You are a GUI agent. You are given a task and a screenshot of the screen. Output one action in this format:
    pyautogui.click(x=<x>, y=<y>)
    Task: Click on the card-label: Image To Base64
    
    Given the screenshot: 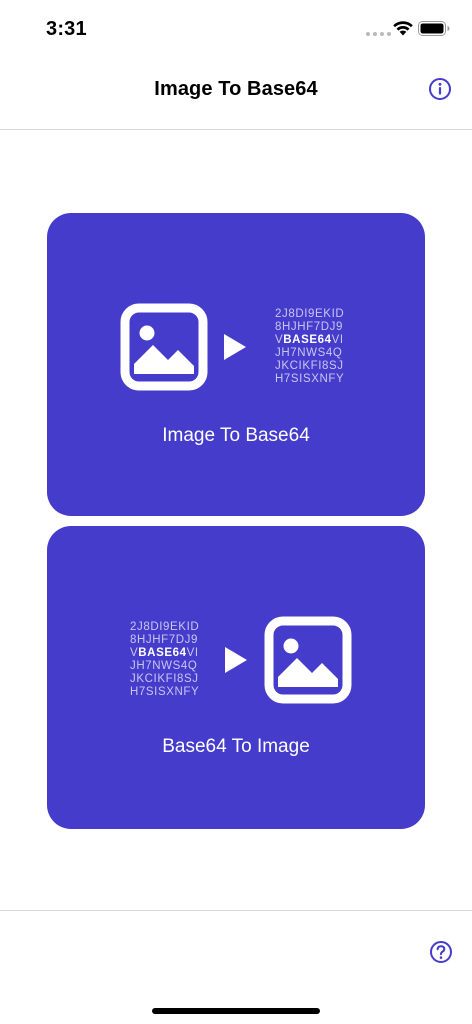 What is the action you would take?
    pyautogui.click(x=236, y=435)
    